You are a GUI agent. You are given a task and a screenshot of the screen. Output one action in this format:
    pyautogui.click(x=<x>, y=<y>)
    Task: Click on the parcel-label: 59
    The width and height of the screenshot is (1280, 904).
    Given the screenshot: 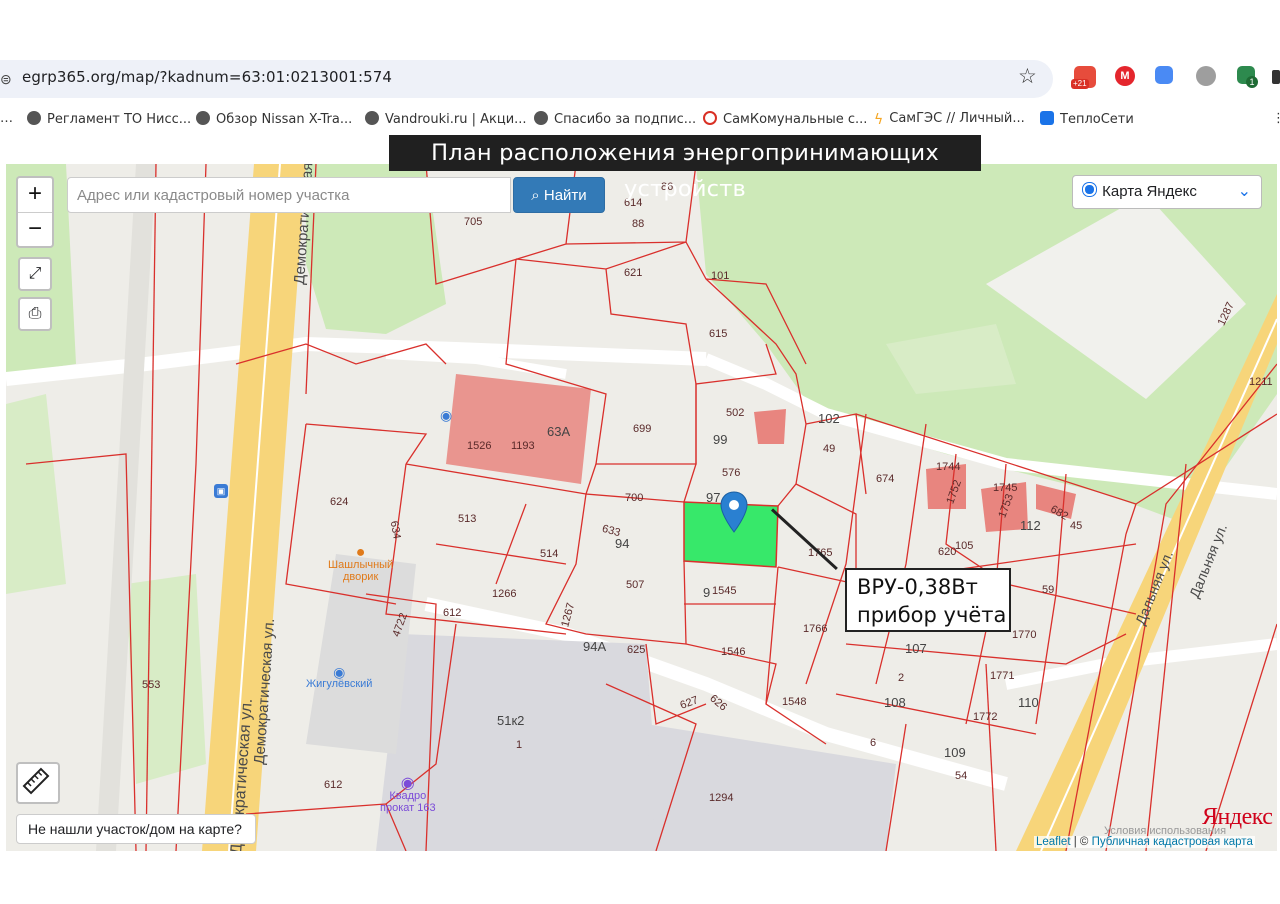 What is the action you would take?
    pyautogui.click(x=1048, y=590)
    